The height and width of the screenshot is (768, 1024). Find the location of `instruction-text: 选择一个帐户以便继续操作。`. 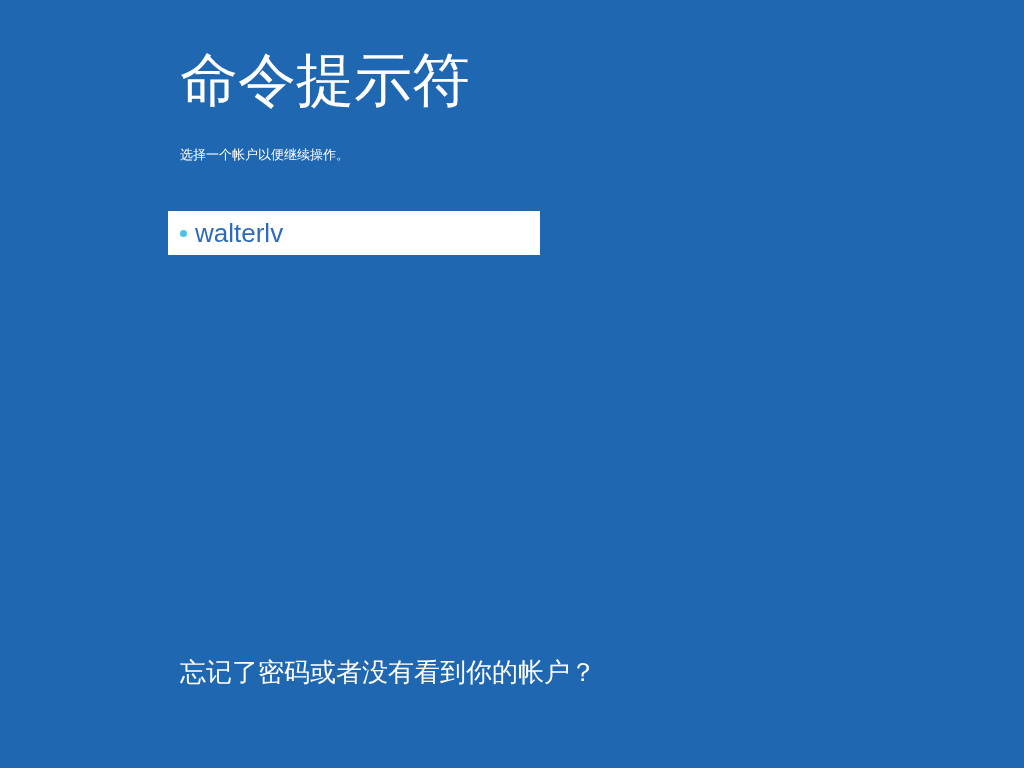

instruction-text: 选择一个帐户以便继续操作。 is located at coordinates (264, 155).